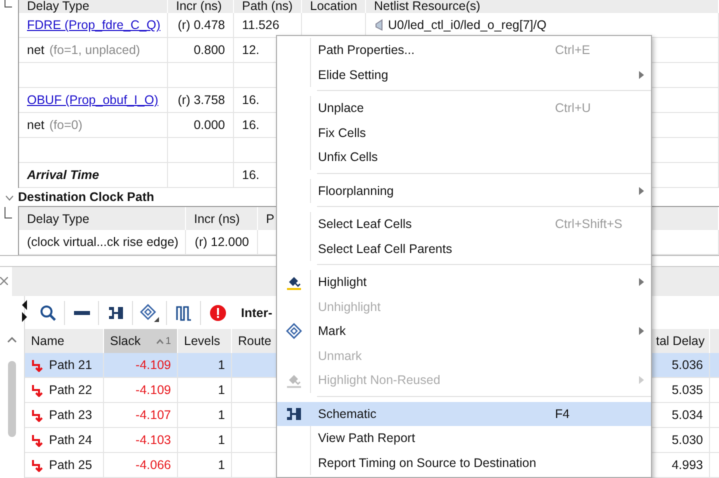 This screenshot has height=478, width=719. I want to click on diamond-dropdown-icon, so click(150, 313).